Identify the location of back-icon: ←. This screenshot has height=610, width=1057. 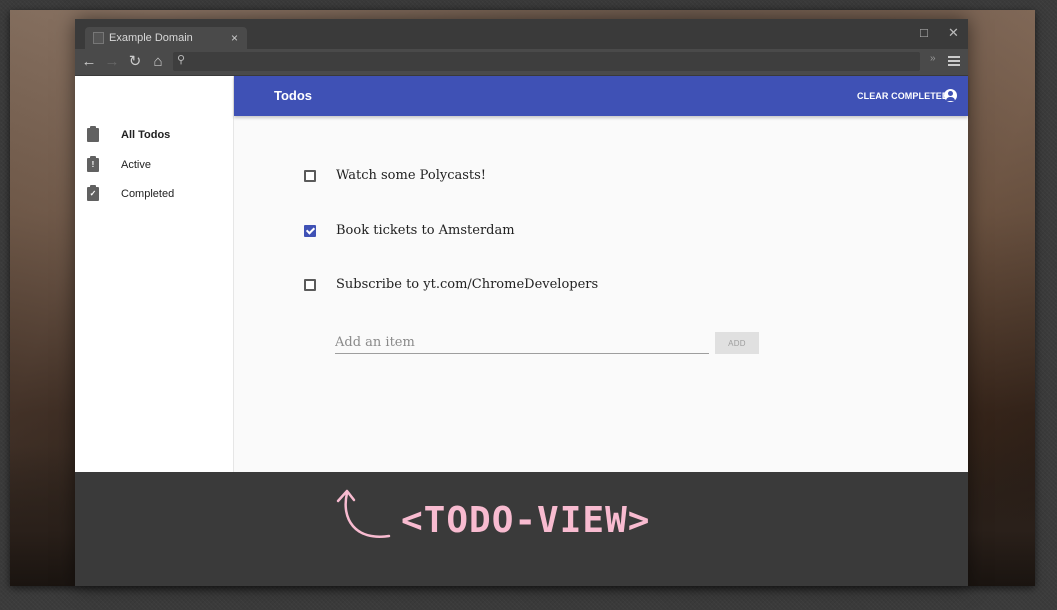
(89, 62).